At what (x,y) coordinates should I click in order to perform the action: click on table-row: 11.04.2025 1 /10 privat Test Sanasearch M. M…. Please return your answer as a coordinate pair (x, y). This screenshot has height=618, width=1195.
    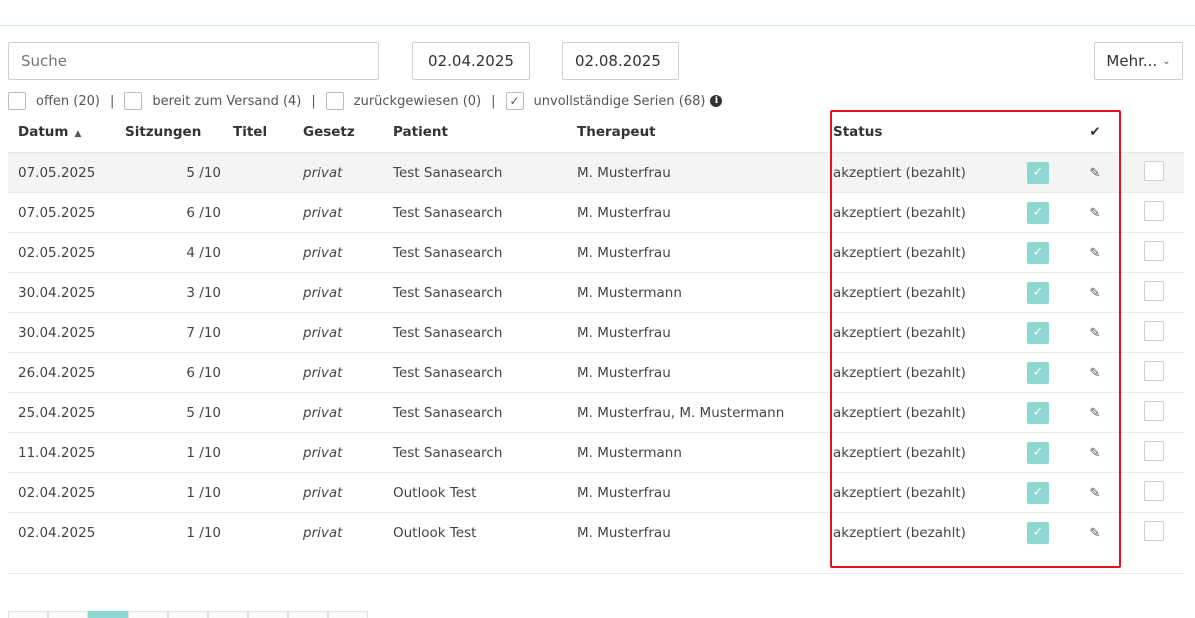
    Looking at the image, I should click on (596, 452).